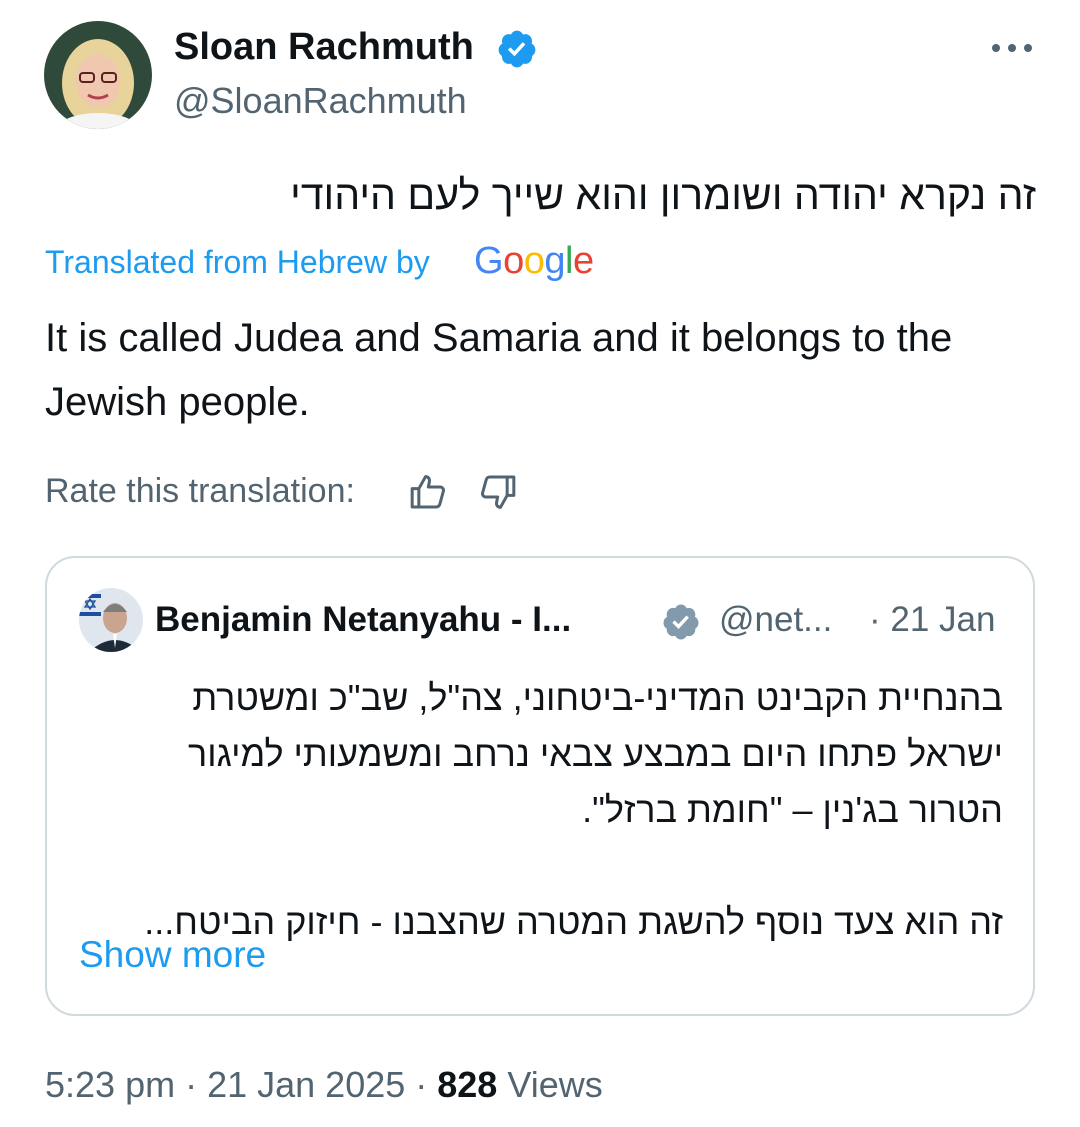 The image size is (1080, 1127). Describe the element at coordinates (534, 261) in the screenshot. I see `google-logo: Google` at that location.